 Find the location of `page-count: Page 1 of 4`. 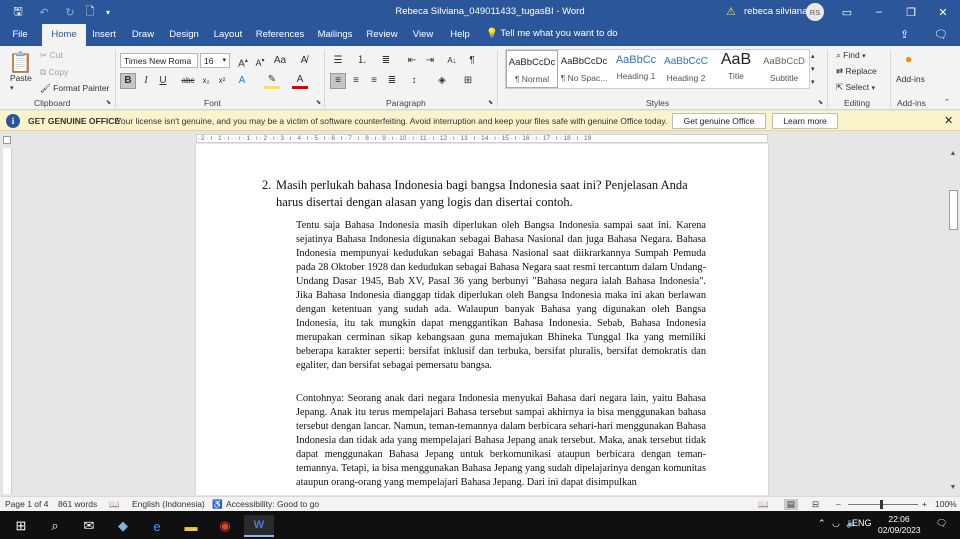

page-count: Page 1 of 4 is located at coordinates (26, 504).